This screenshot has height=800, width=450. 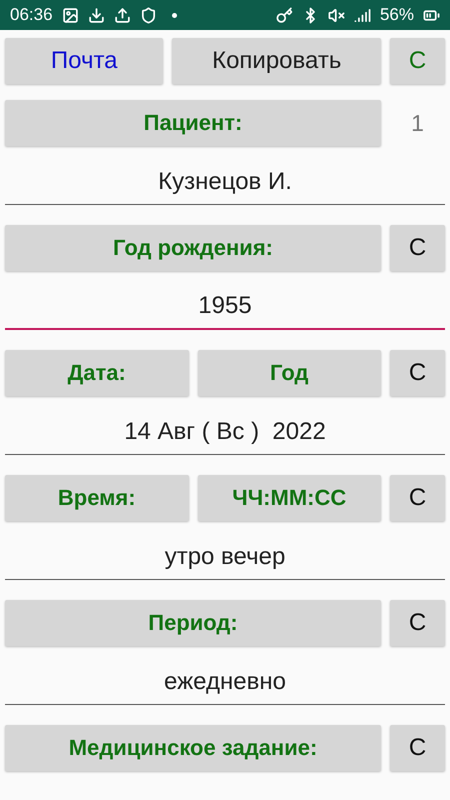 What do you see at coordinates (193, 748) in the screenshot?
I see `label-button: Медицинское задание:` at bounding box center [193, 748].